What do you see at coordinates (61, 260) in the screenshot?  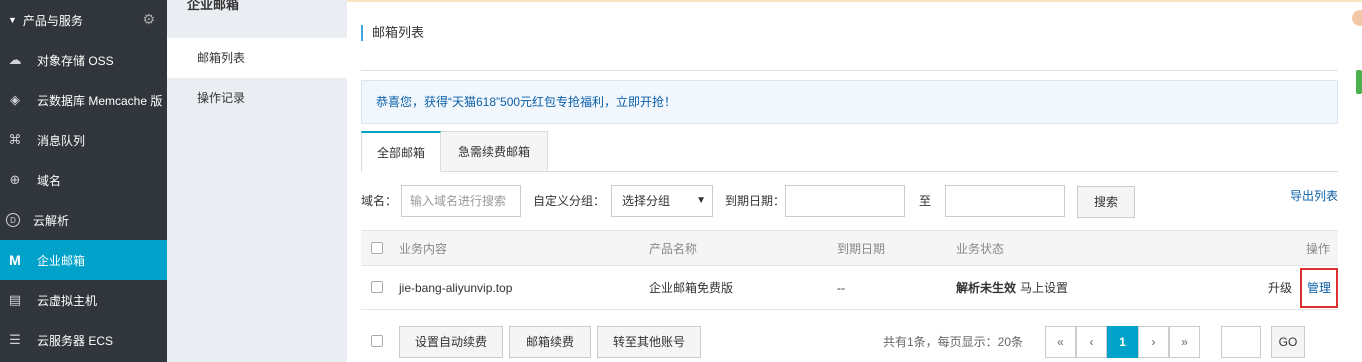 I see `sidebar-item-label: 企业邮箱` at bounding box center [61, 260].